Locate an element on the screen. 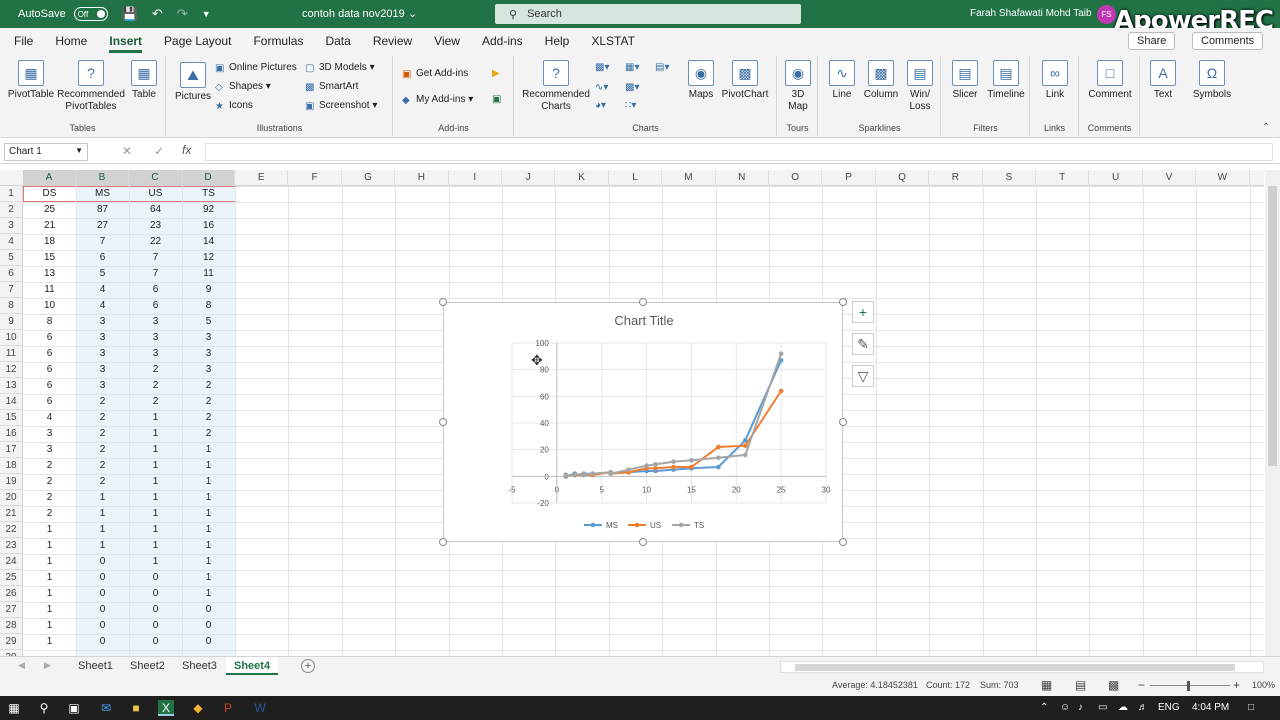  battery-icon: ▭ is located at coordinates (1102, 707).